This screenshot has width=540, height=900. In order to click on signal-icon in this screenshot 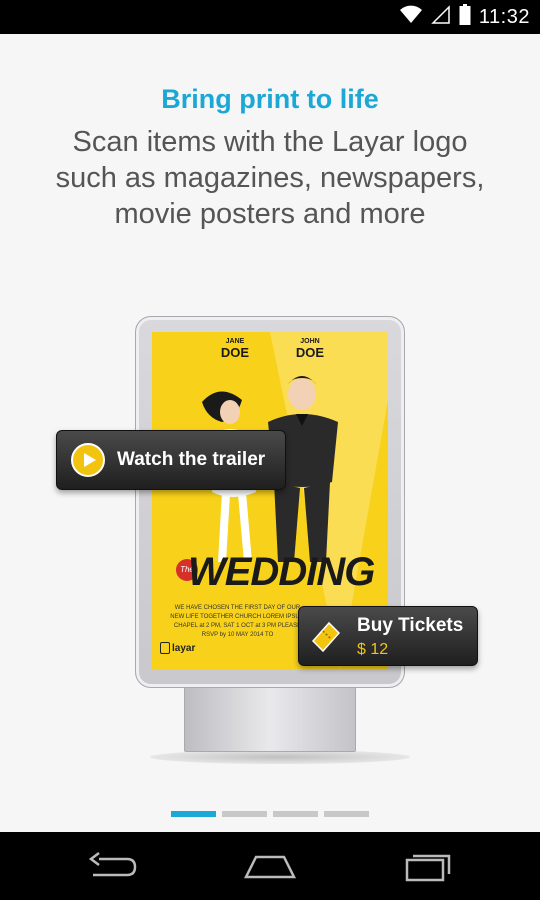, I will do `click(441, 17)`.